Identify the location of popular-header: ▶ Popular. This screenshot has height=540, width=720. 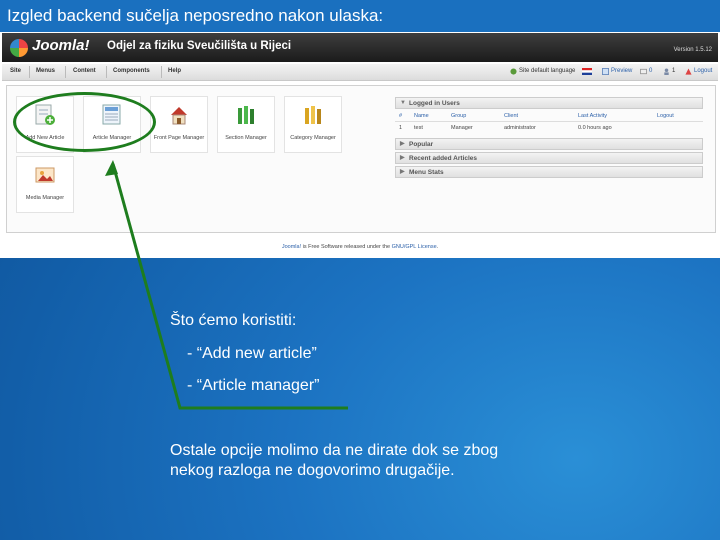
(549, 144).